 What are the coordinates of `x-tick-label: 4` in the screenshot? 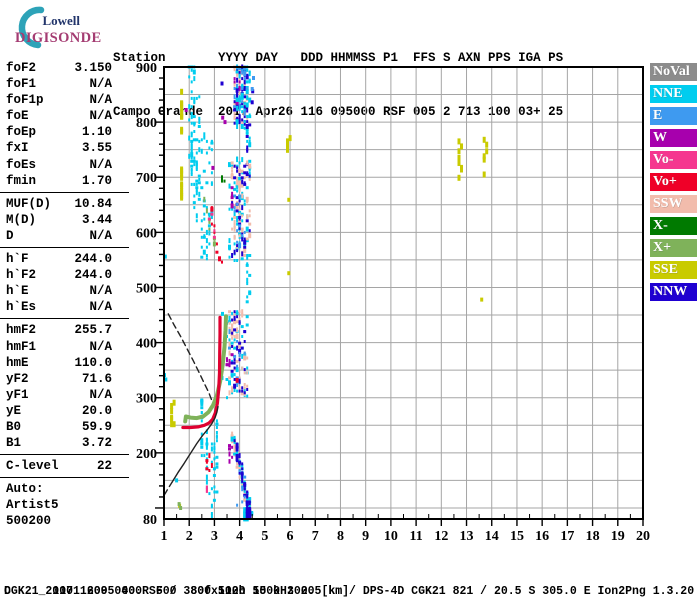 It's located at (239, 536).